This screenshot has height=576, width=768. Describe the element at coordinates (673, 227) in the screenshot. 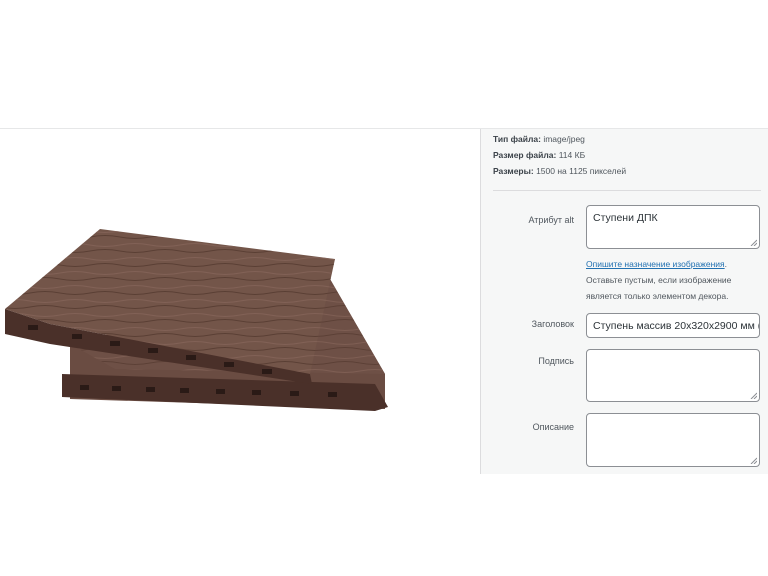

I see `alt-text-field: Ступени ДПК` at that location.